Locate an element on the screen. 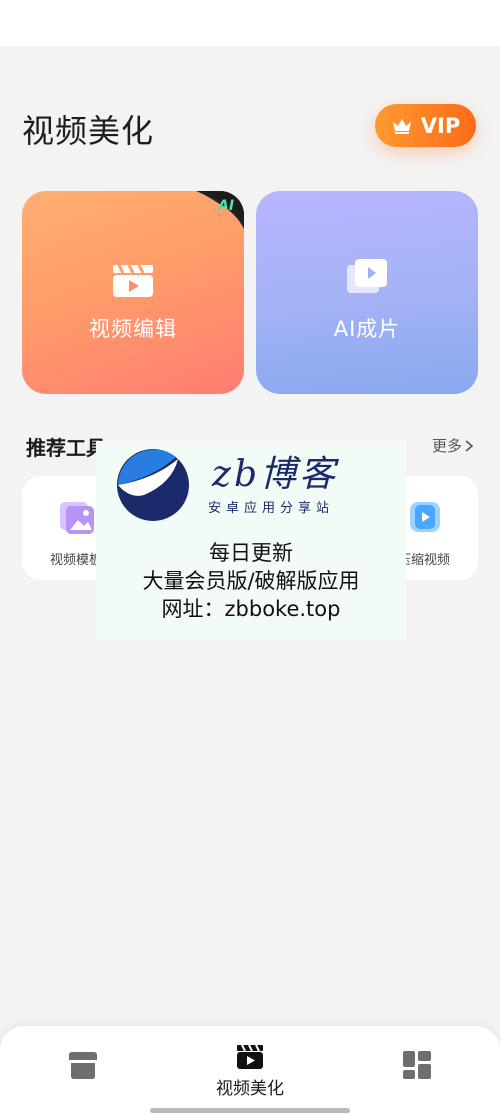 Image resolution: width=500 pixels, height=1115 pixels. bottom-nav: 视频美化 is located at coordinates (250, 1070).